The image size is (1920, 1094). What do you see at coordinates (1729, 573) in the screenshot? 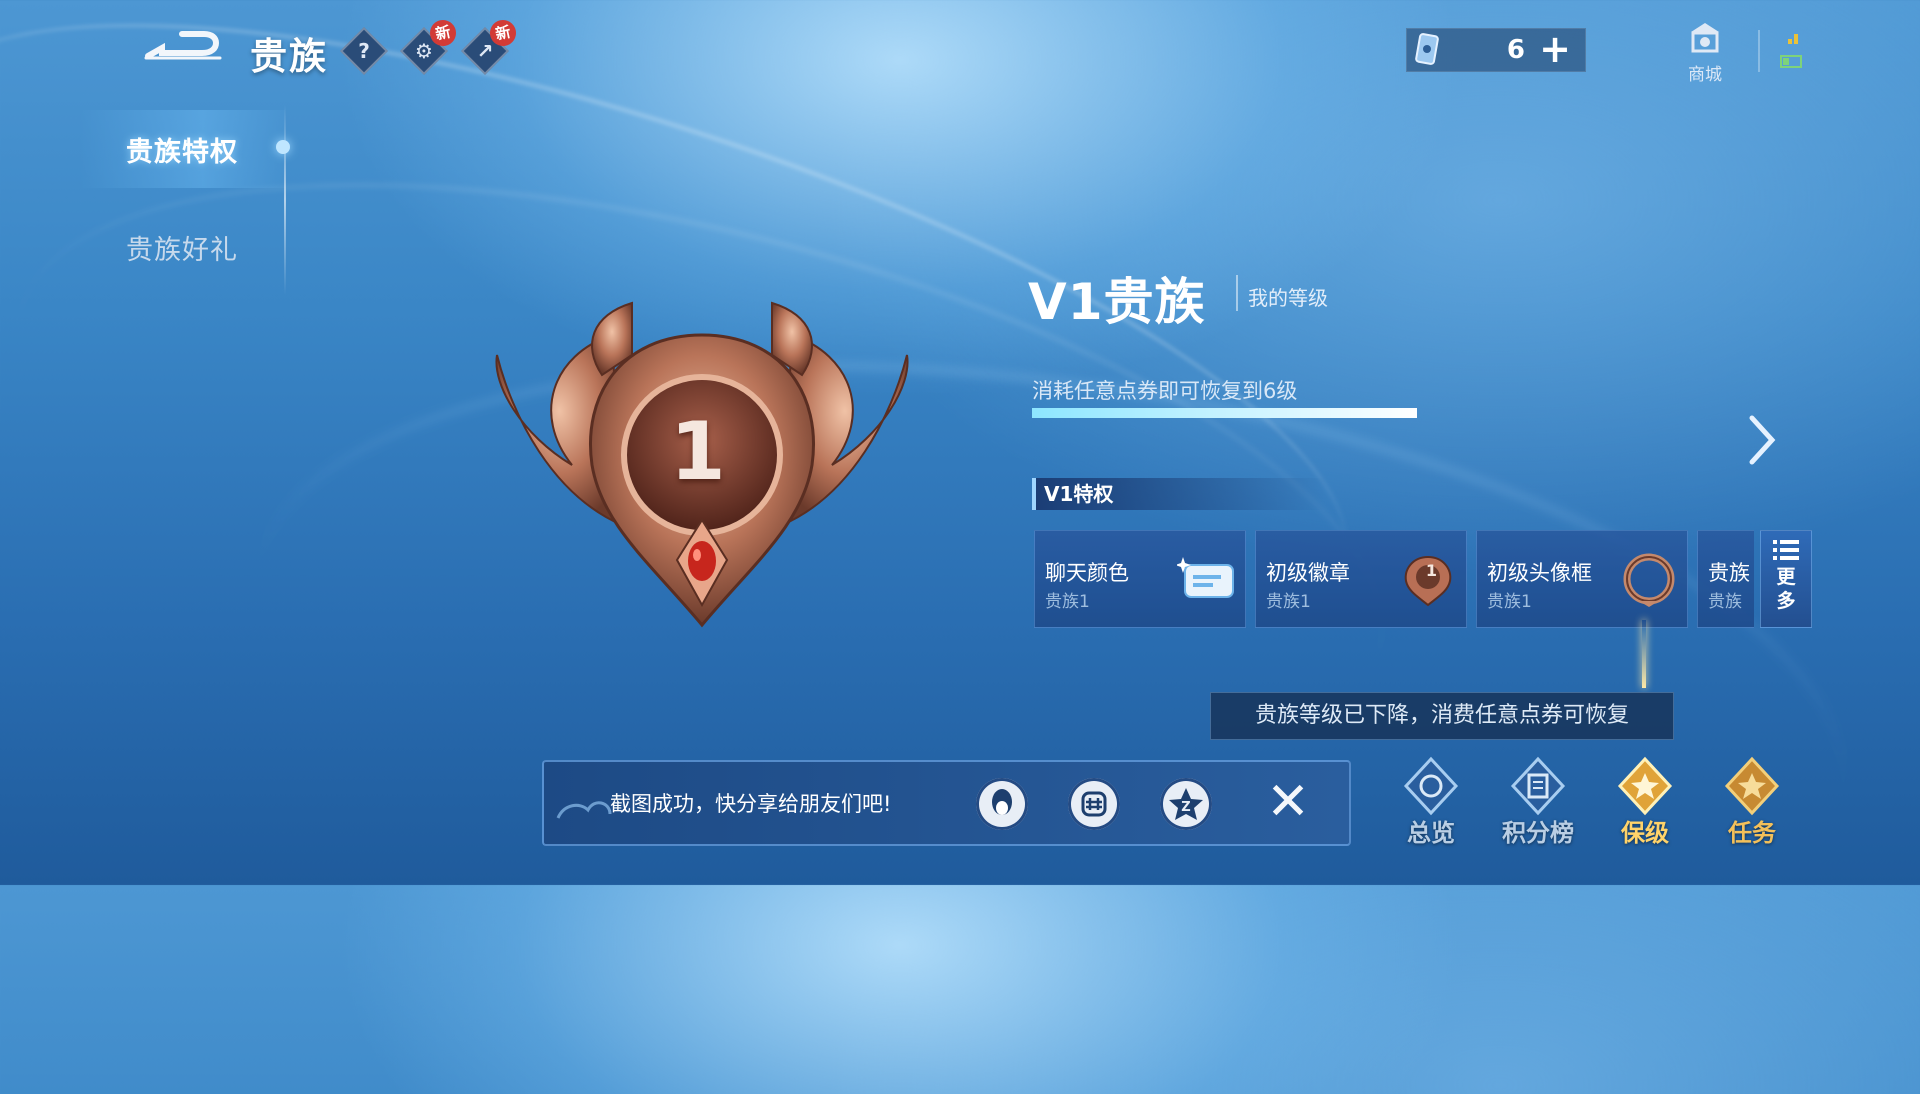
I see `privilege-name: 贵族` at bounding box center [1729, 573].